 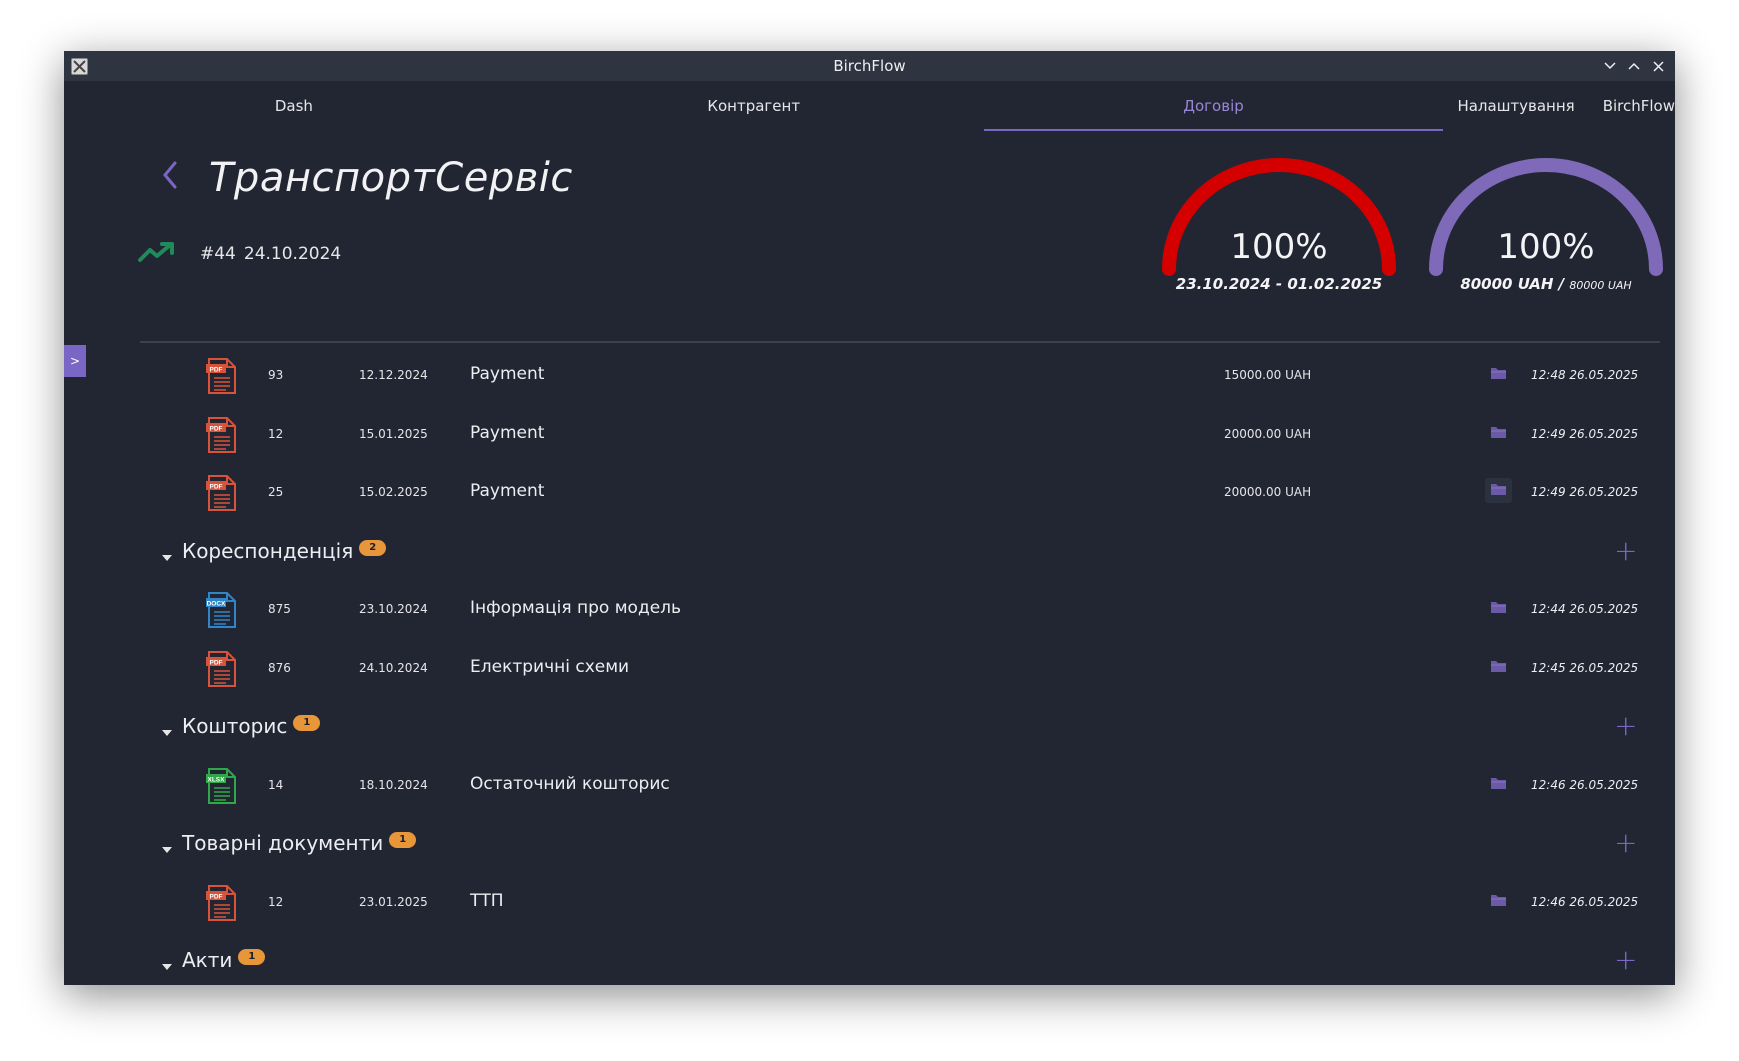 What do you see at coordinates (393, 433) in the screenshot?
I see `doc-date: 15.01.2025` at bounding box center [393, 433].